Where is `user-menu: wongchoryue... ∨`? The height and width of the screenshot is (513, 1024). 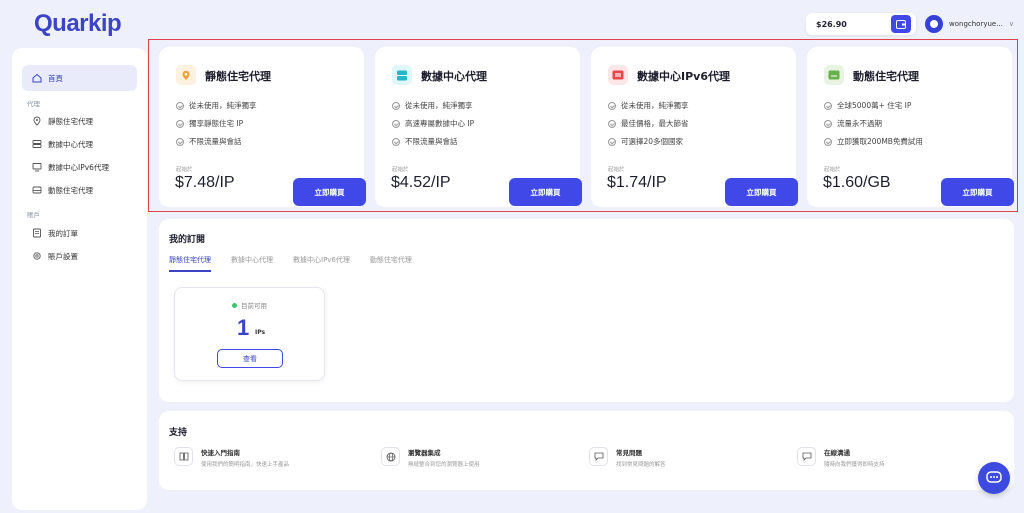 user-menu: wongchoryue... ∨ is located at coordinates (972, 24).